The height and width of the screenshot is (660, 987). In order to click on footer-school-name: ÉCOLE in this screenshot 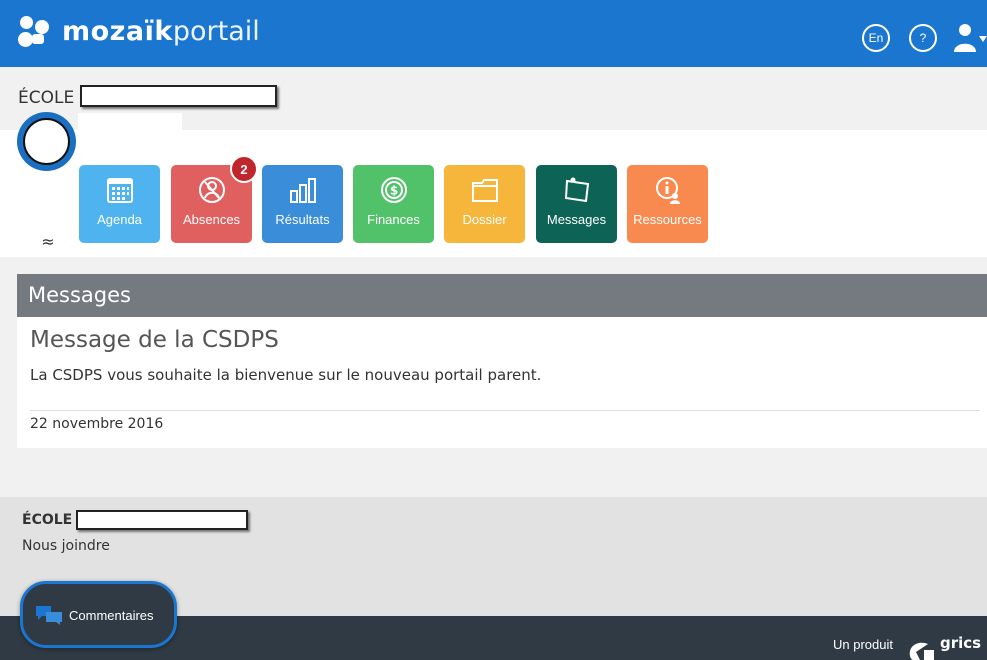, I will do `click(47, 520)`.